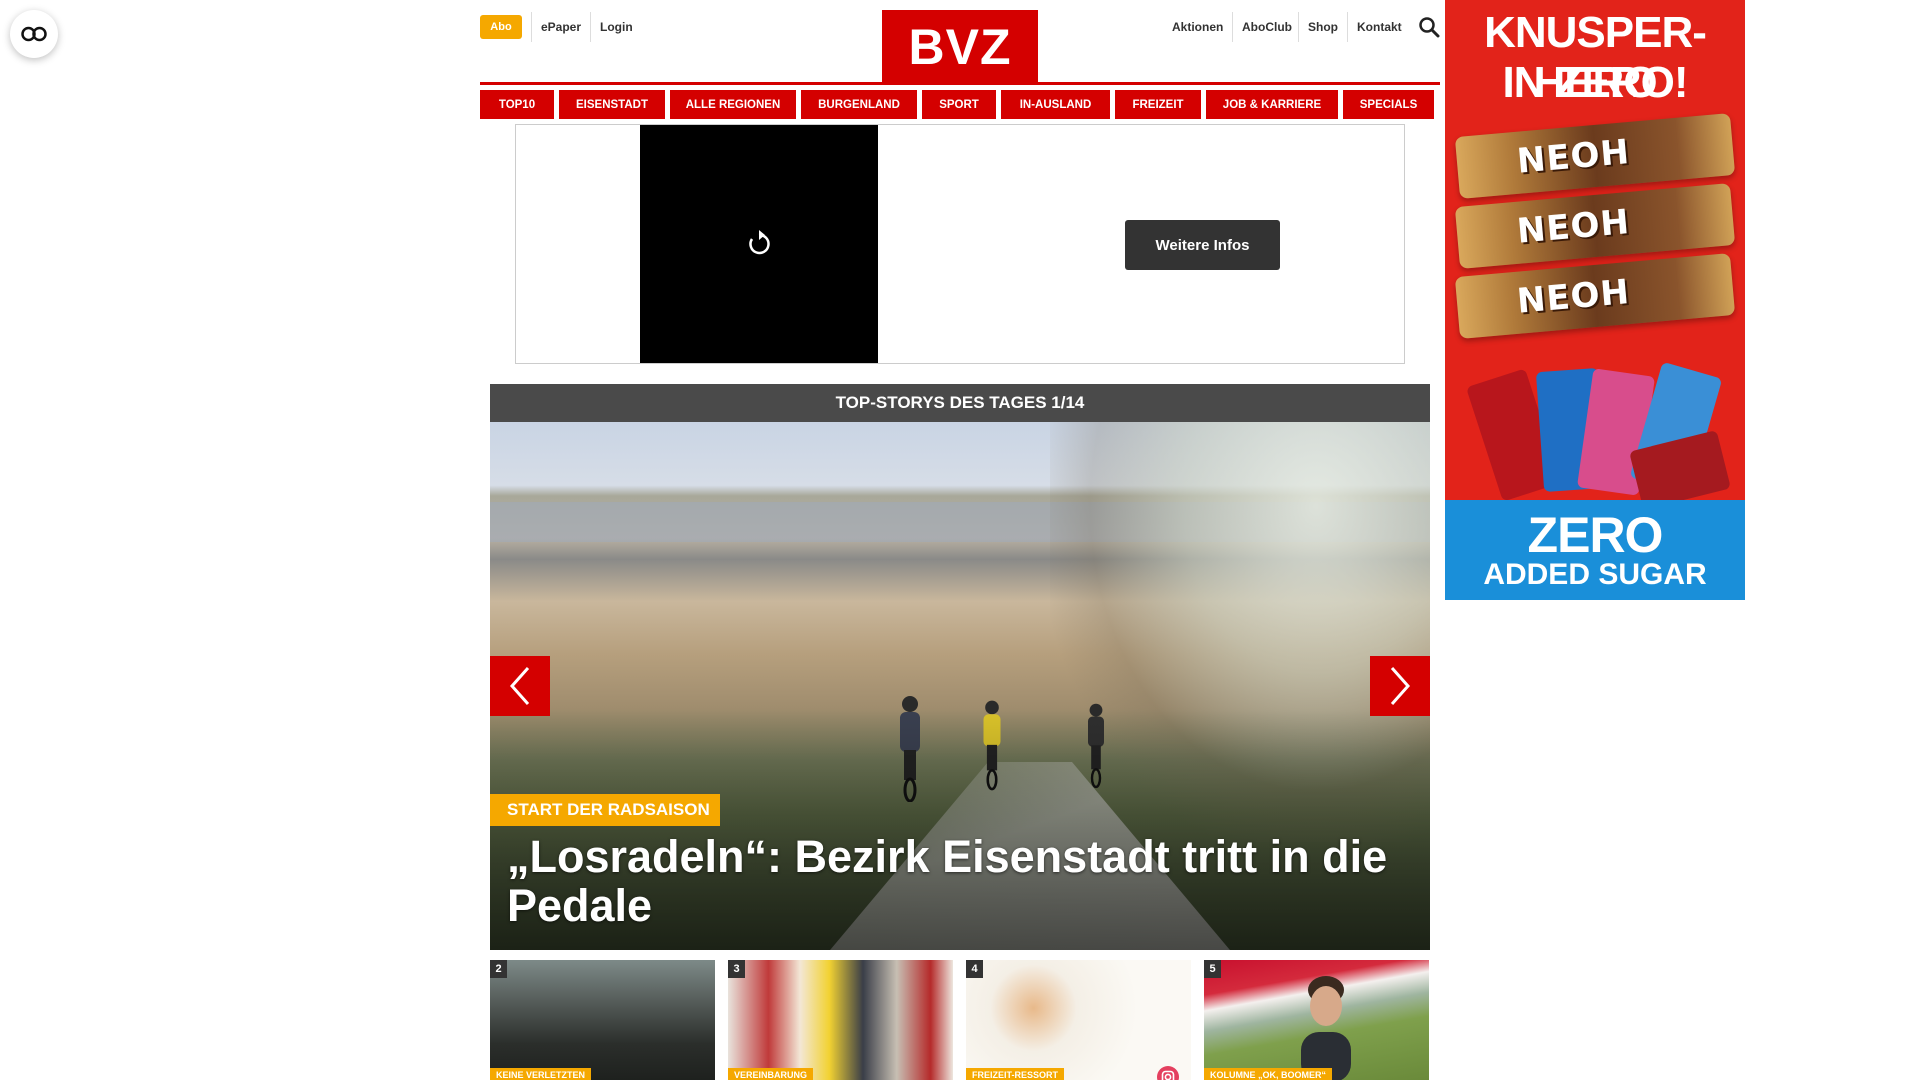  What do you see at coordinates (498, 969) in the screenshot?
I see `story-number: 2` at bounding box center [498, 969].